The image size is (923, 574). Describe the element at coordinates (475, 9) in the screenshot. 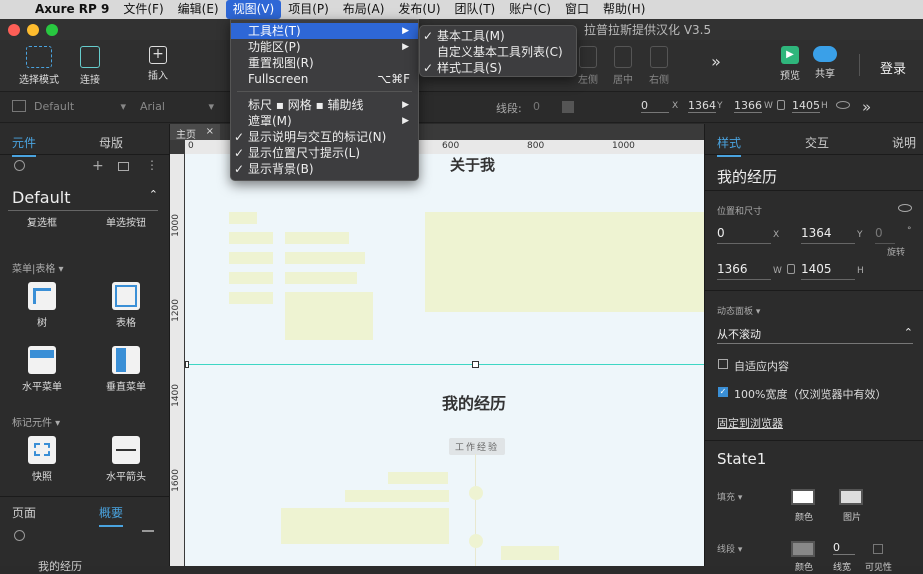

I see `menu-team: 团队(T)` at that location.